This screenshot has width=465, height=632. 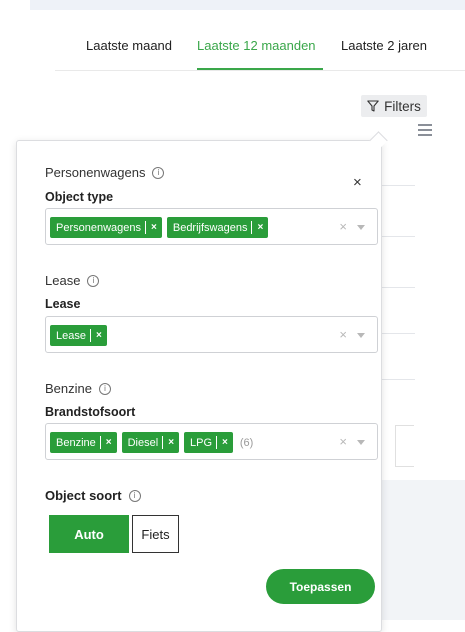 I want to click on chip-personenwagens: Personenwagens ×, so click(x=106, y=227).